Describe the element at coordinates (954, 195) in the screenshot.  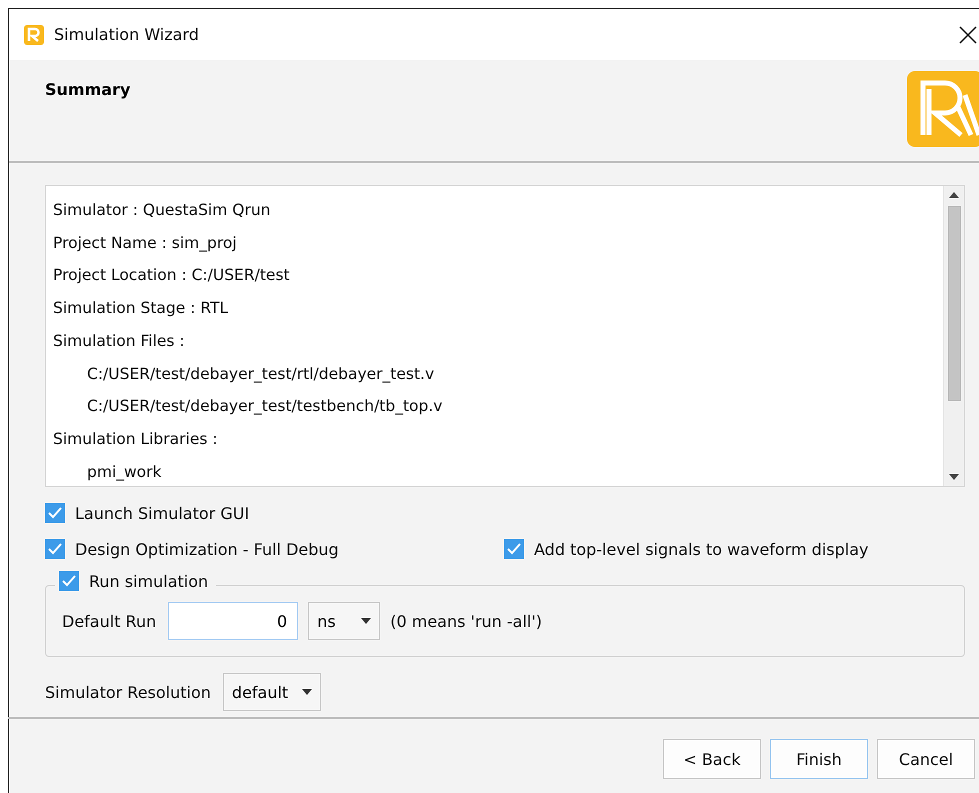
I see `scroll-up-icon` at that location.